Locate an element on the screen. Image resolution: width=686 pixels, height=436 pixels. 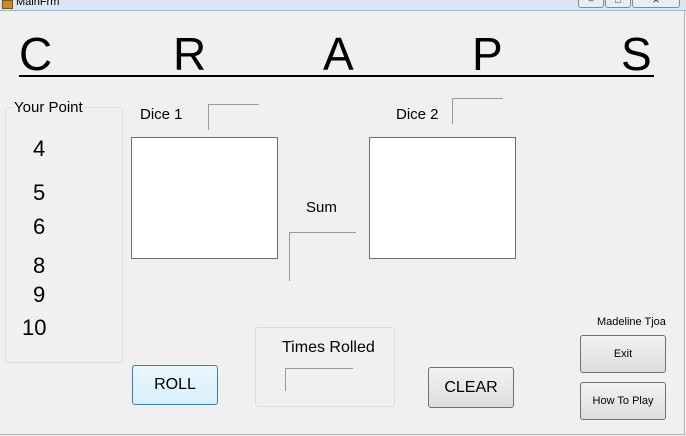
title-underline is located at coordinates (336, 76).